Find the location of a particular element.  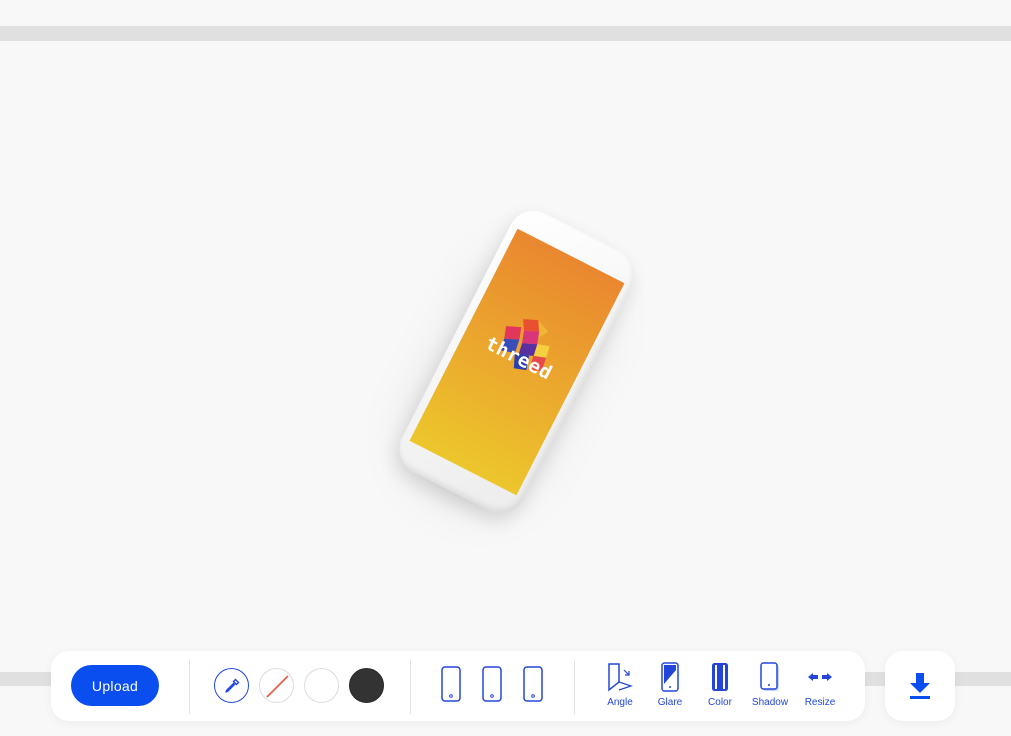

toolbar: Upload Angle Glare Color Shadow Resize is located at coordinates (458, 686).